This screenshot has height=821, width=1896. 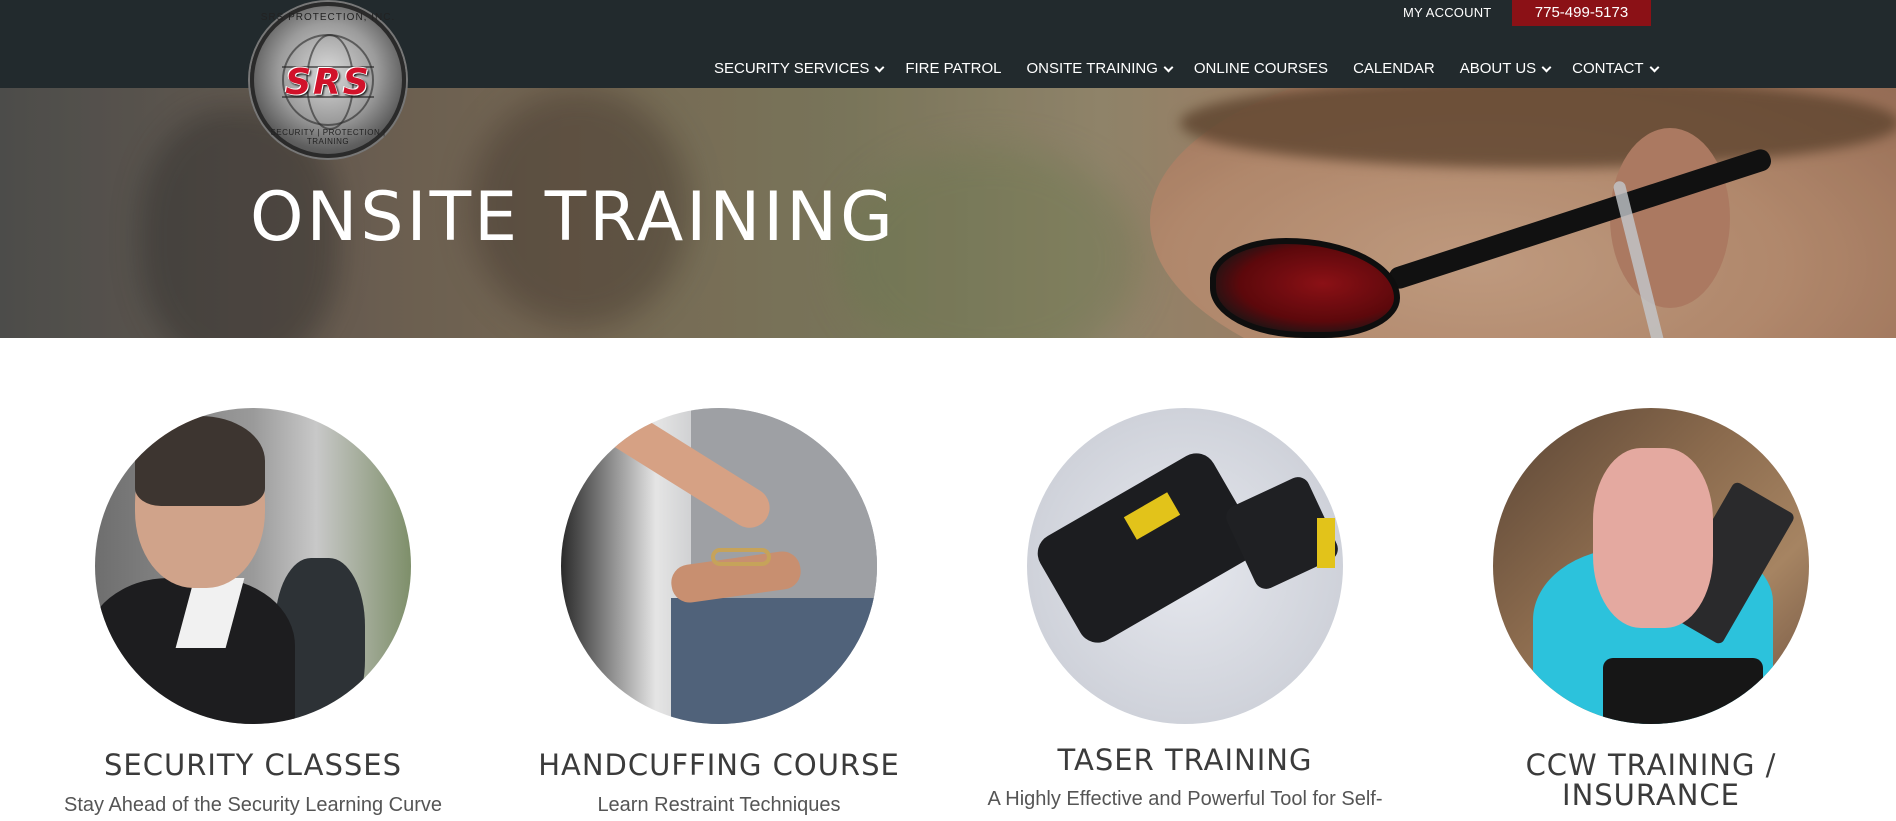 What do you see at coordinates (1498, 68) in the screenshot?
I see `nav-label: ABOUT US` at bounding box center [1498, 68].